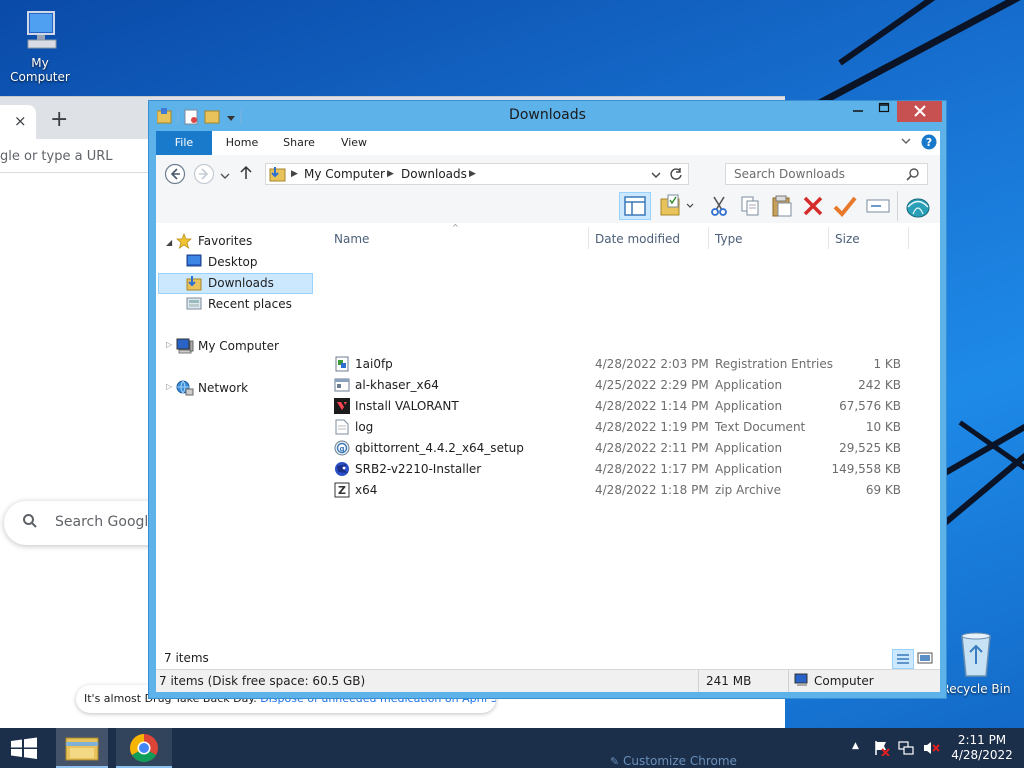 The width and height of the screenshot is (1024, 768). I want to click on nav-favorites: Favorites, so click(225, 241).